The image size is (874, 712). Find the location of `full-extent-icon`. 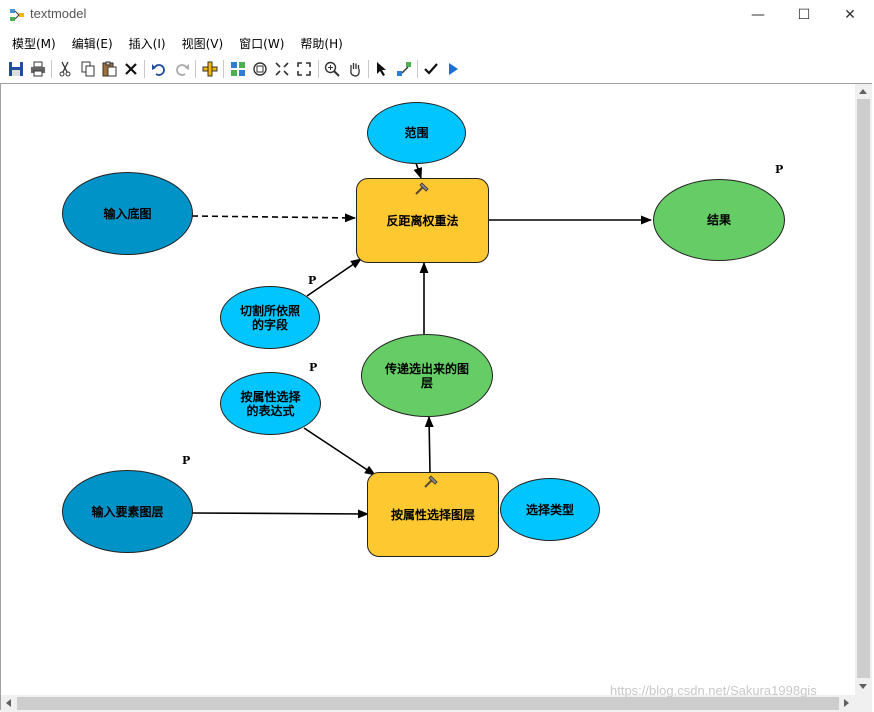

full-extent-icon is located at coordinates (260, 69).